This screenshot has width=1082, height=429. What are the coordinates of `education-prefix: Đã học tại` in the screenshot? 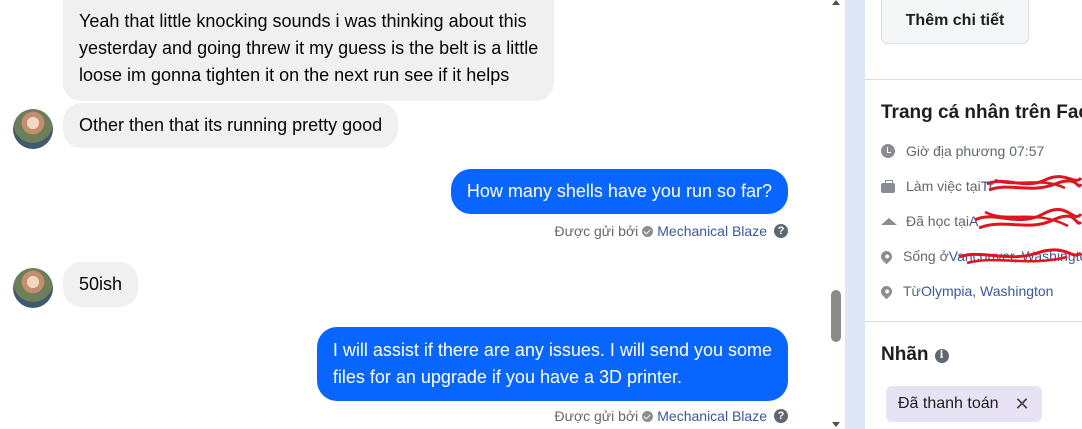 It's located at (938, 221).